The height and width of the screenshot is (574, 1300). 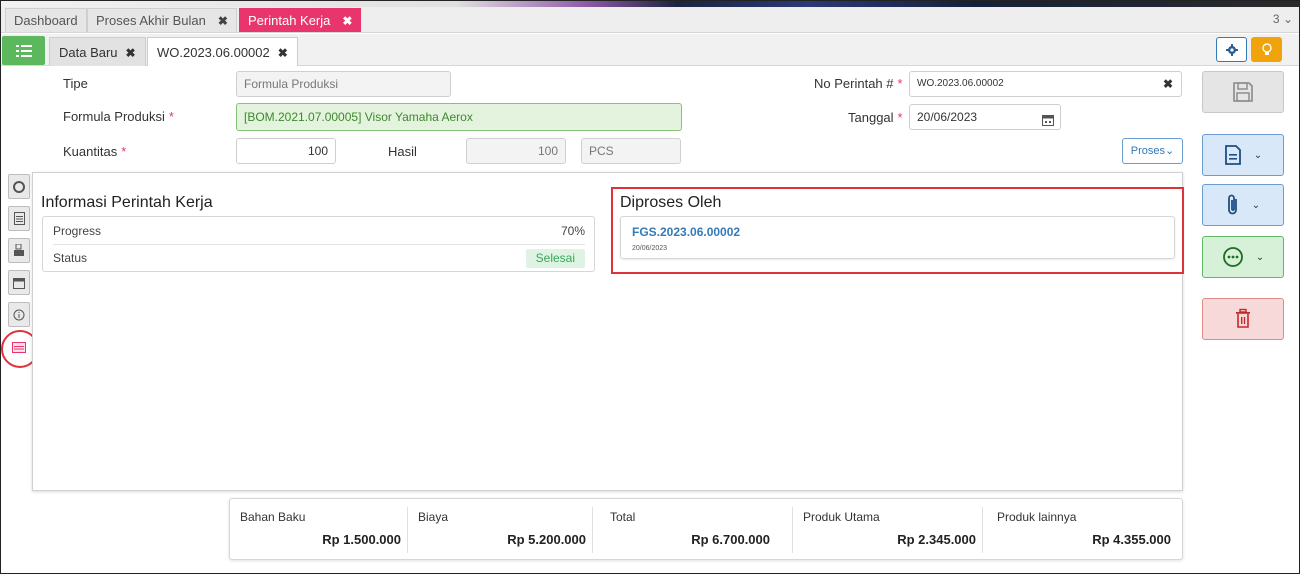 What do you see at coordinates (684, 530) in the screenshot?
I see `summary-total: Total Rp 6.700.000` at bounding box center [684, 530].